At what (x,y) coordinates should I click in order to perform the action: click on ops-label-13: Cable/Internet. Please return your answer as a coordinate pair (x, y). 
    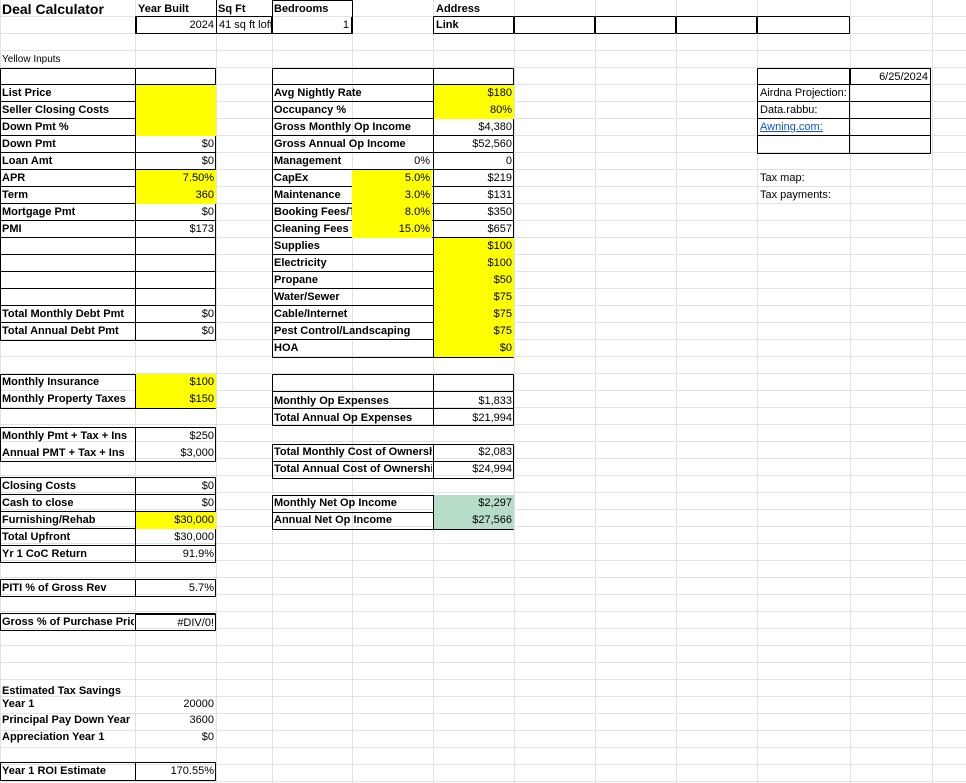
    Looking at the image, I should click on (312, 314).